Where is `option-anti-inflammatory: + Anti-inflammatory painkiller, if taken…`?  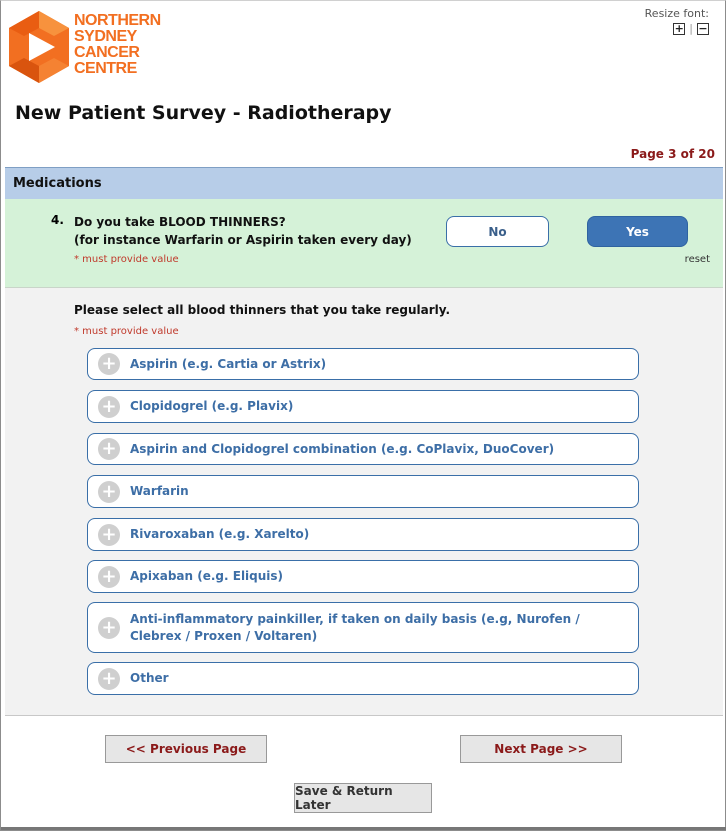
option-anti-inflammatory: + Anti-inflammatory painkiller, if taken… is located at coordinates (363, 627).